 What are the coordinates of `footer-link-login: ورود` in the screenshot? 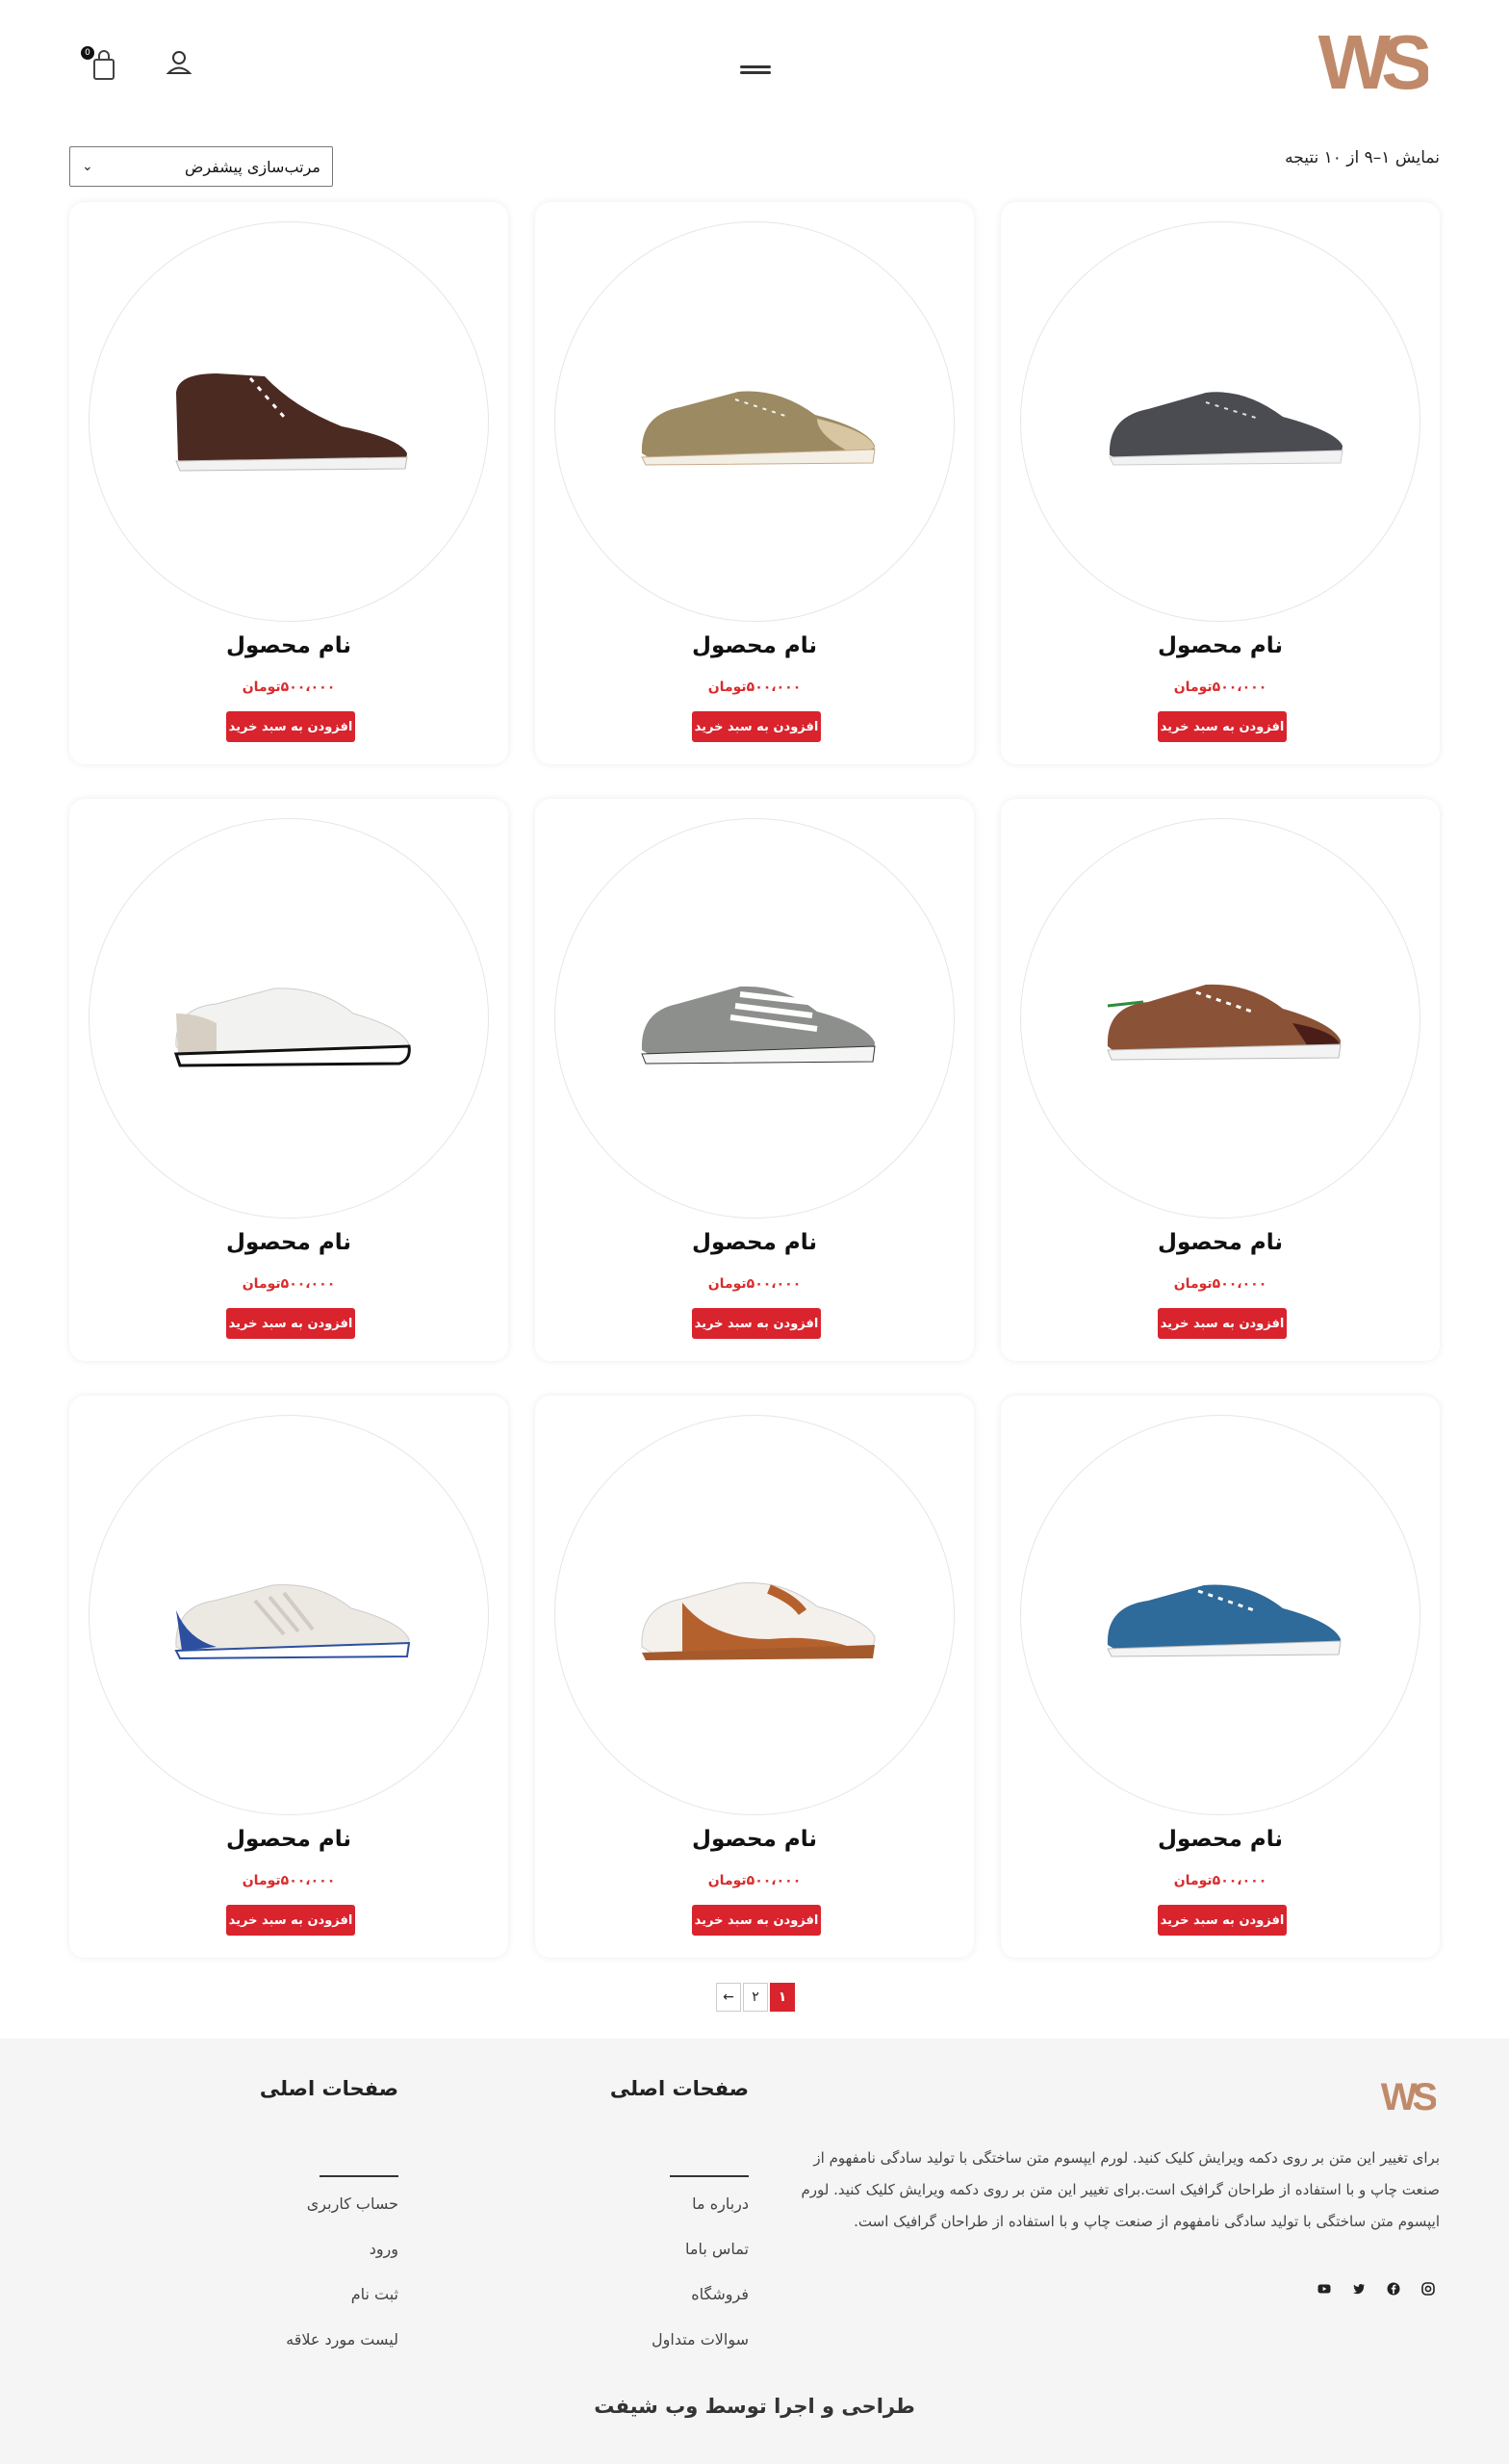 It's located at (302, 2262).